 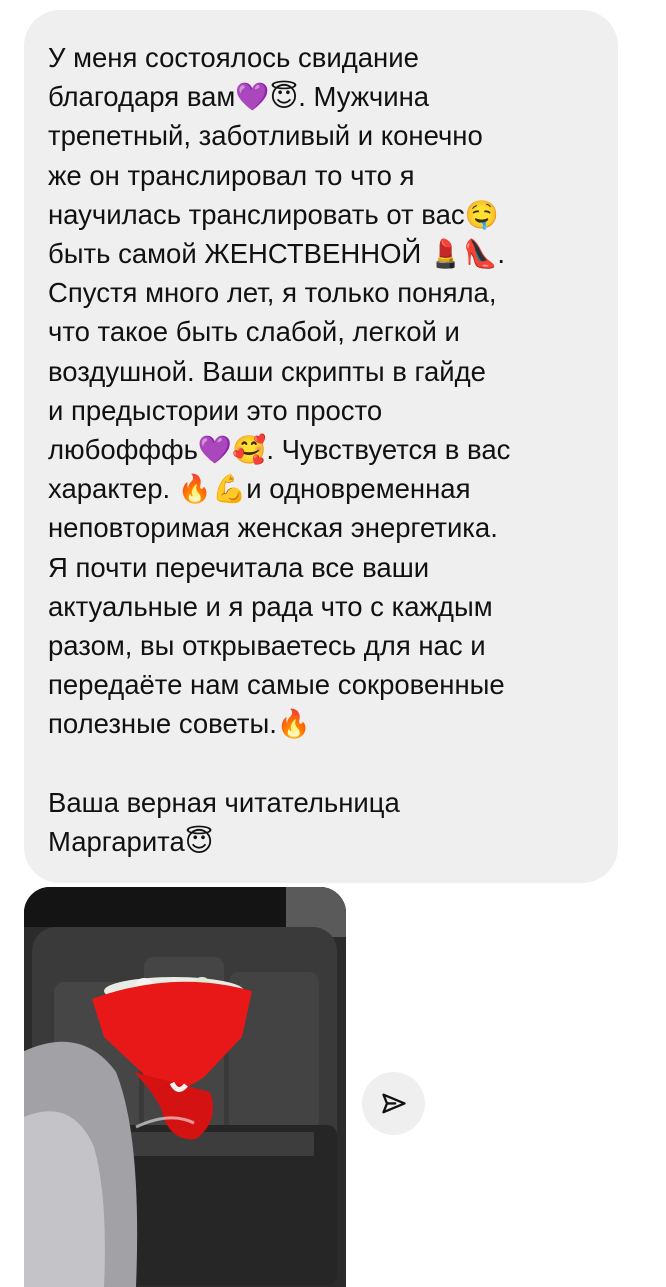 What do you see at coordinates (231, 175) in the screenshot?
I see `message-line: же он транслировал то что я` at bounding box center [231, 175].